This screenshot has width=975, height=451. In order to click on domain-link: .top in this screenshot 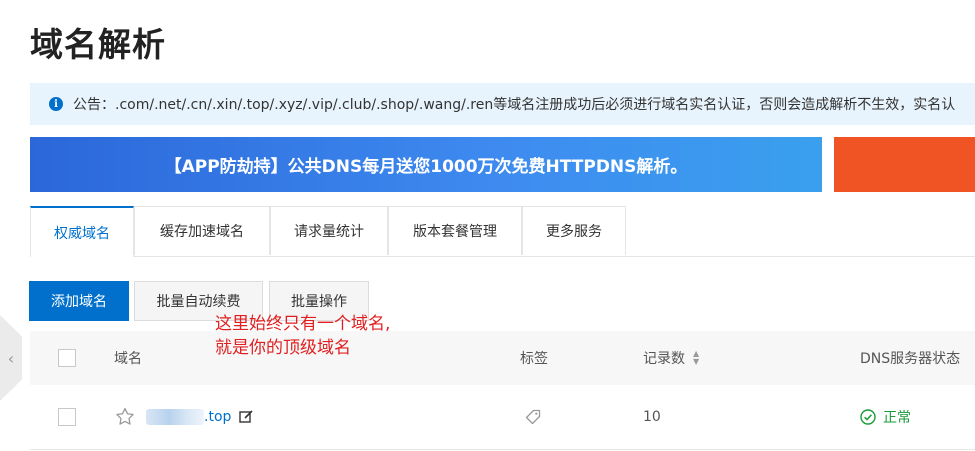, I will do `click(217, 417)`.